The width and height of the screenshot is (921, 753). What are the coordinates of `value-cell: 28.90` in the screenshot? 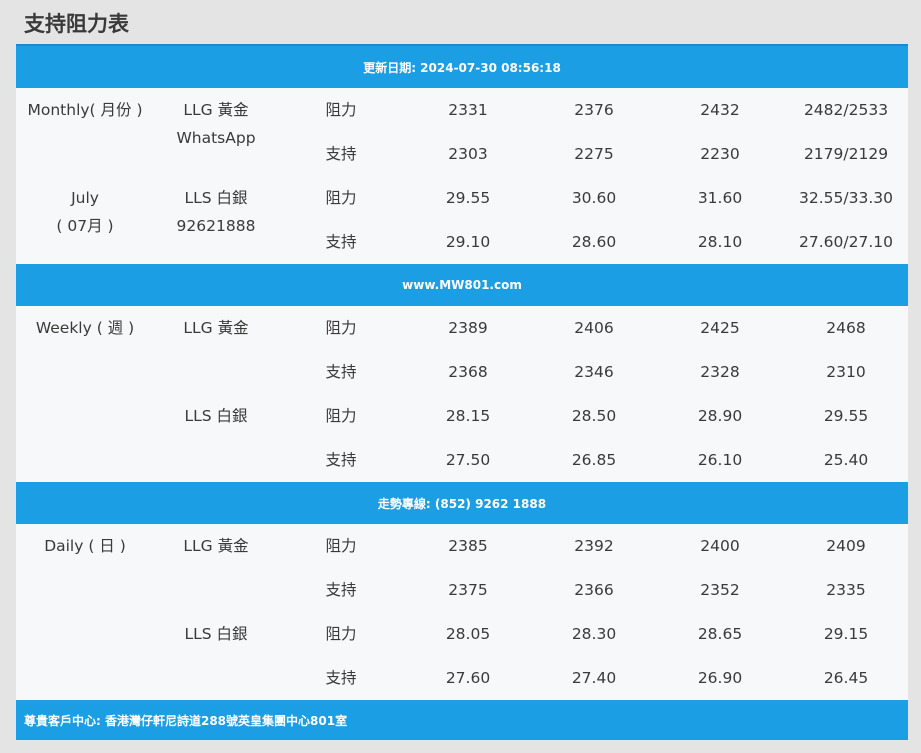 It's located at (720, 416).